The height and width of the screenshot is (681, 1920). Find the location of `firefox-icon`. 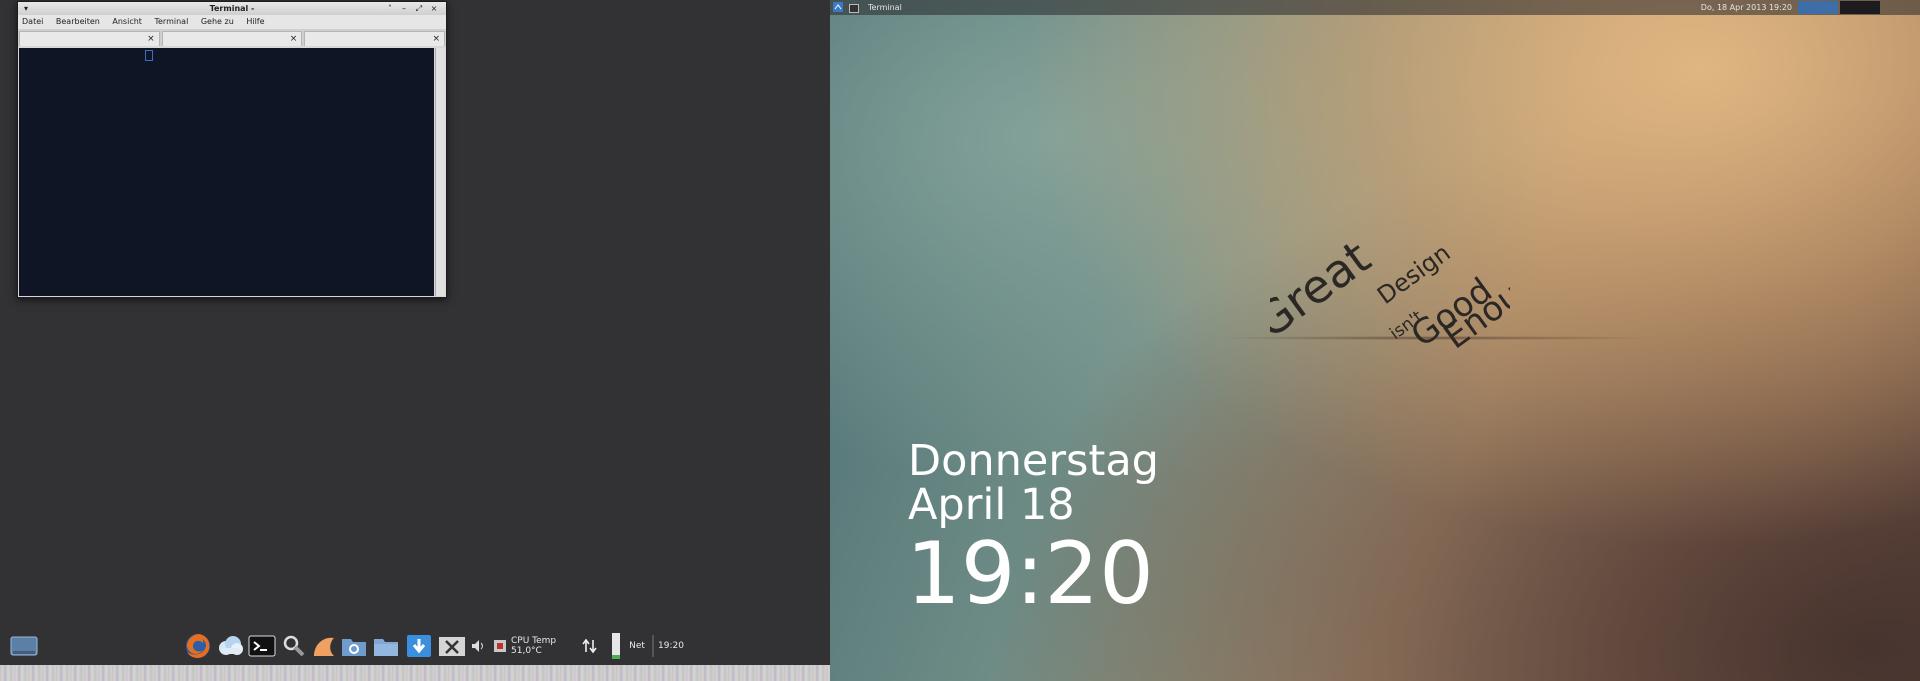

firefox-icon is located at coordinates (198, 646).